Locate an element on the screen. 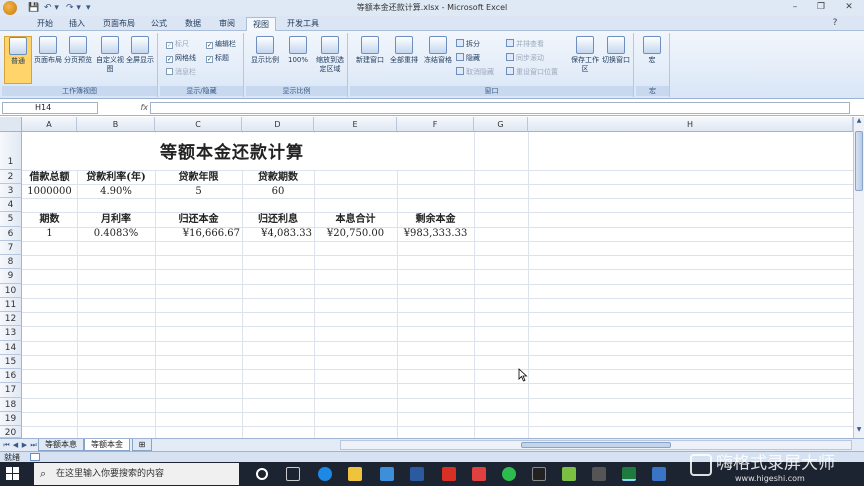 This screenshot has height=486, width=864. column-header: C is located at coordinates (198, 124).